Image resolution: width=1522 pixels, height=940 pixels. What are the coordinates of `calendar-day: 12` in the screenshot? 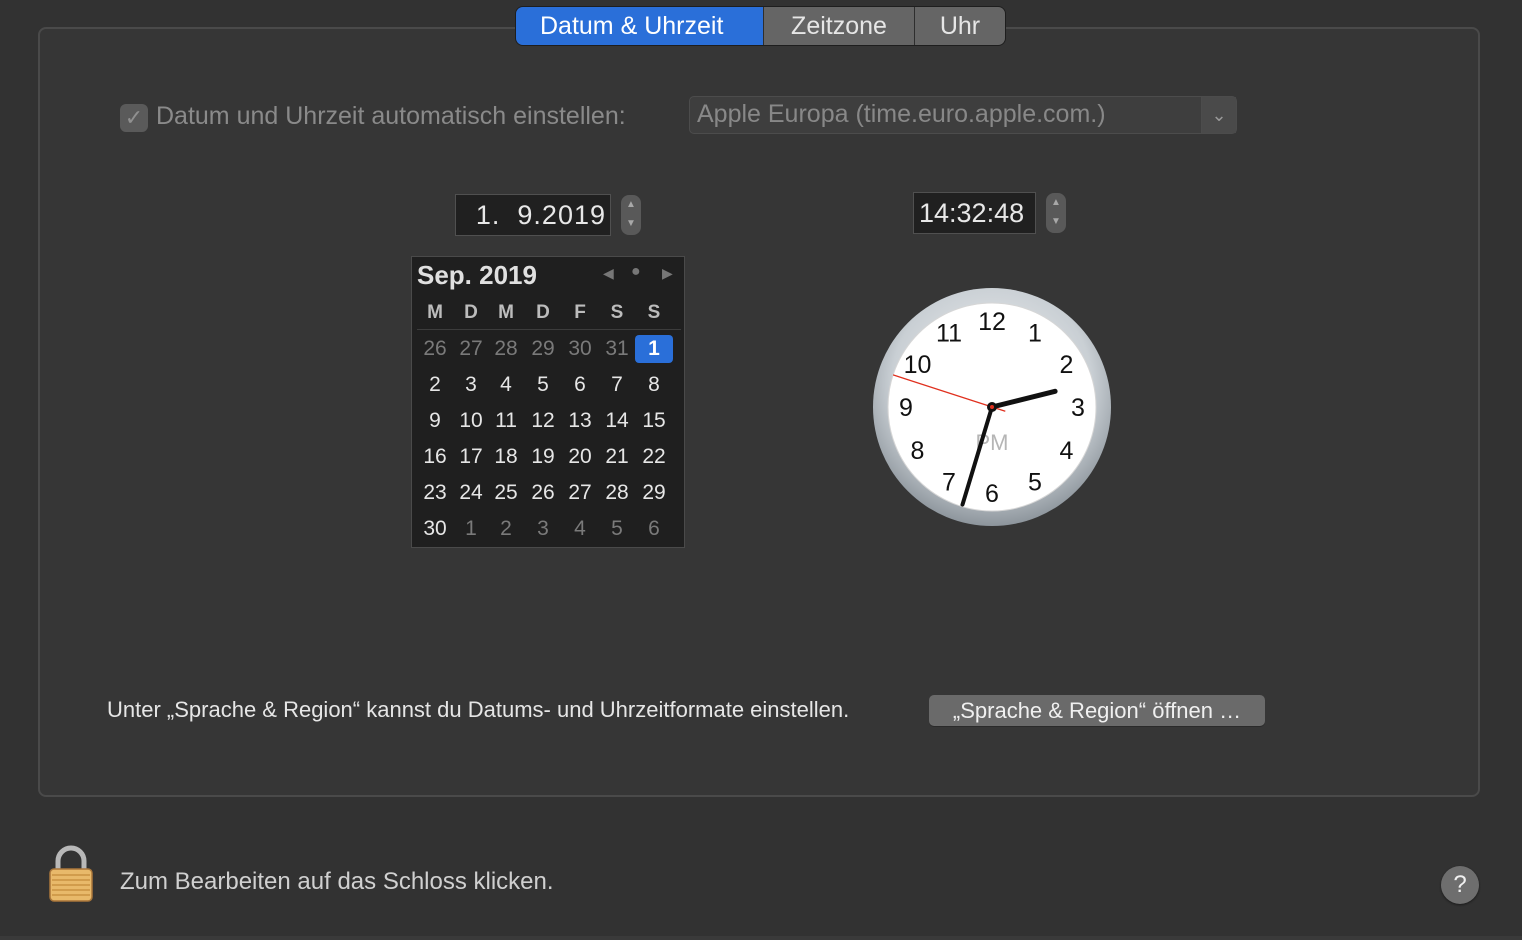 It's located at (543, 421).